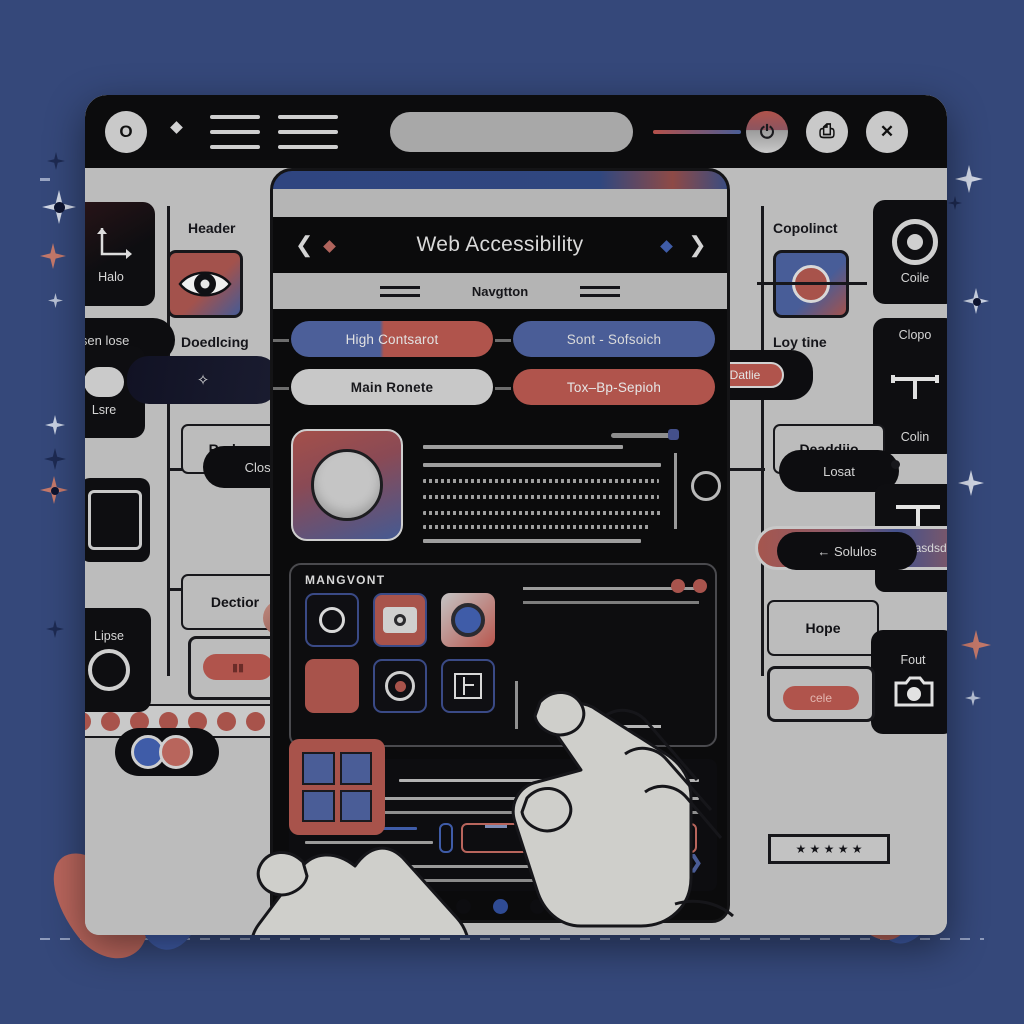 The width and height of the screenshot is (1024, 1024). What do you see at coordinates (915, 387) in the screenshot?
I see `t-bar-icon` at bounding box center [915, 387].